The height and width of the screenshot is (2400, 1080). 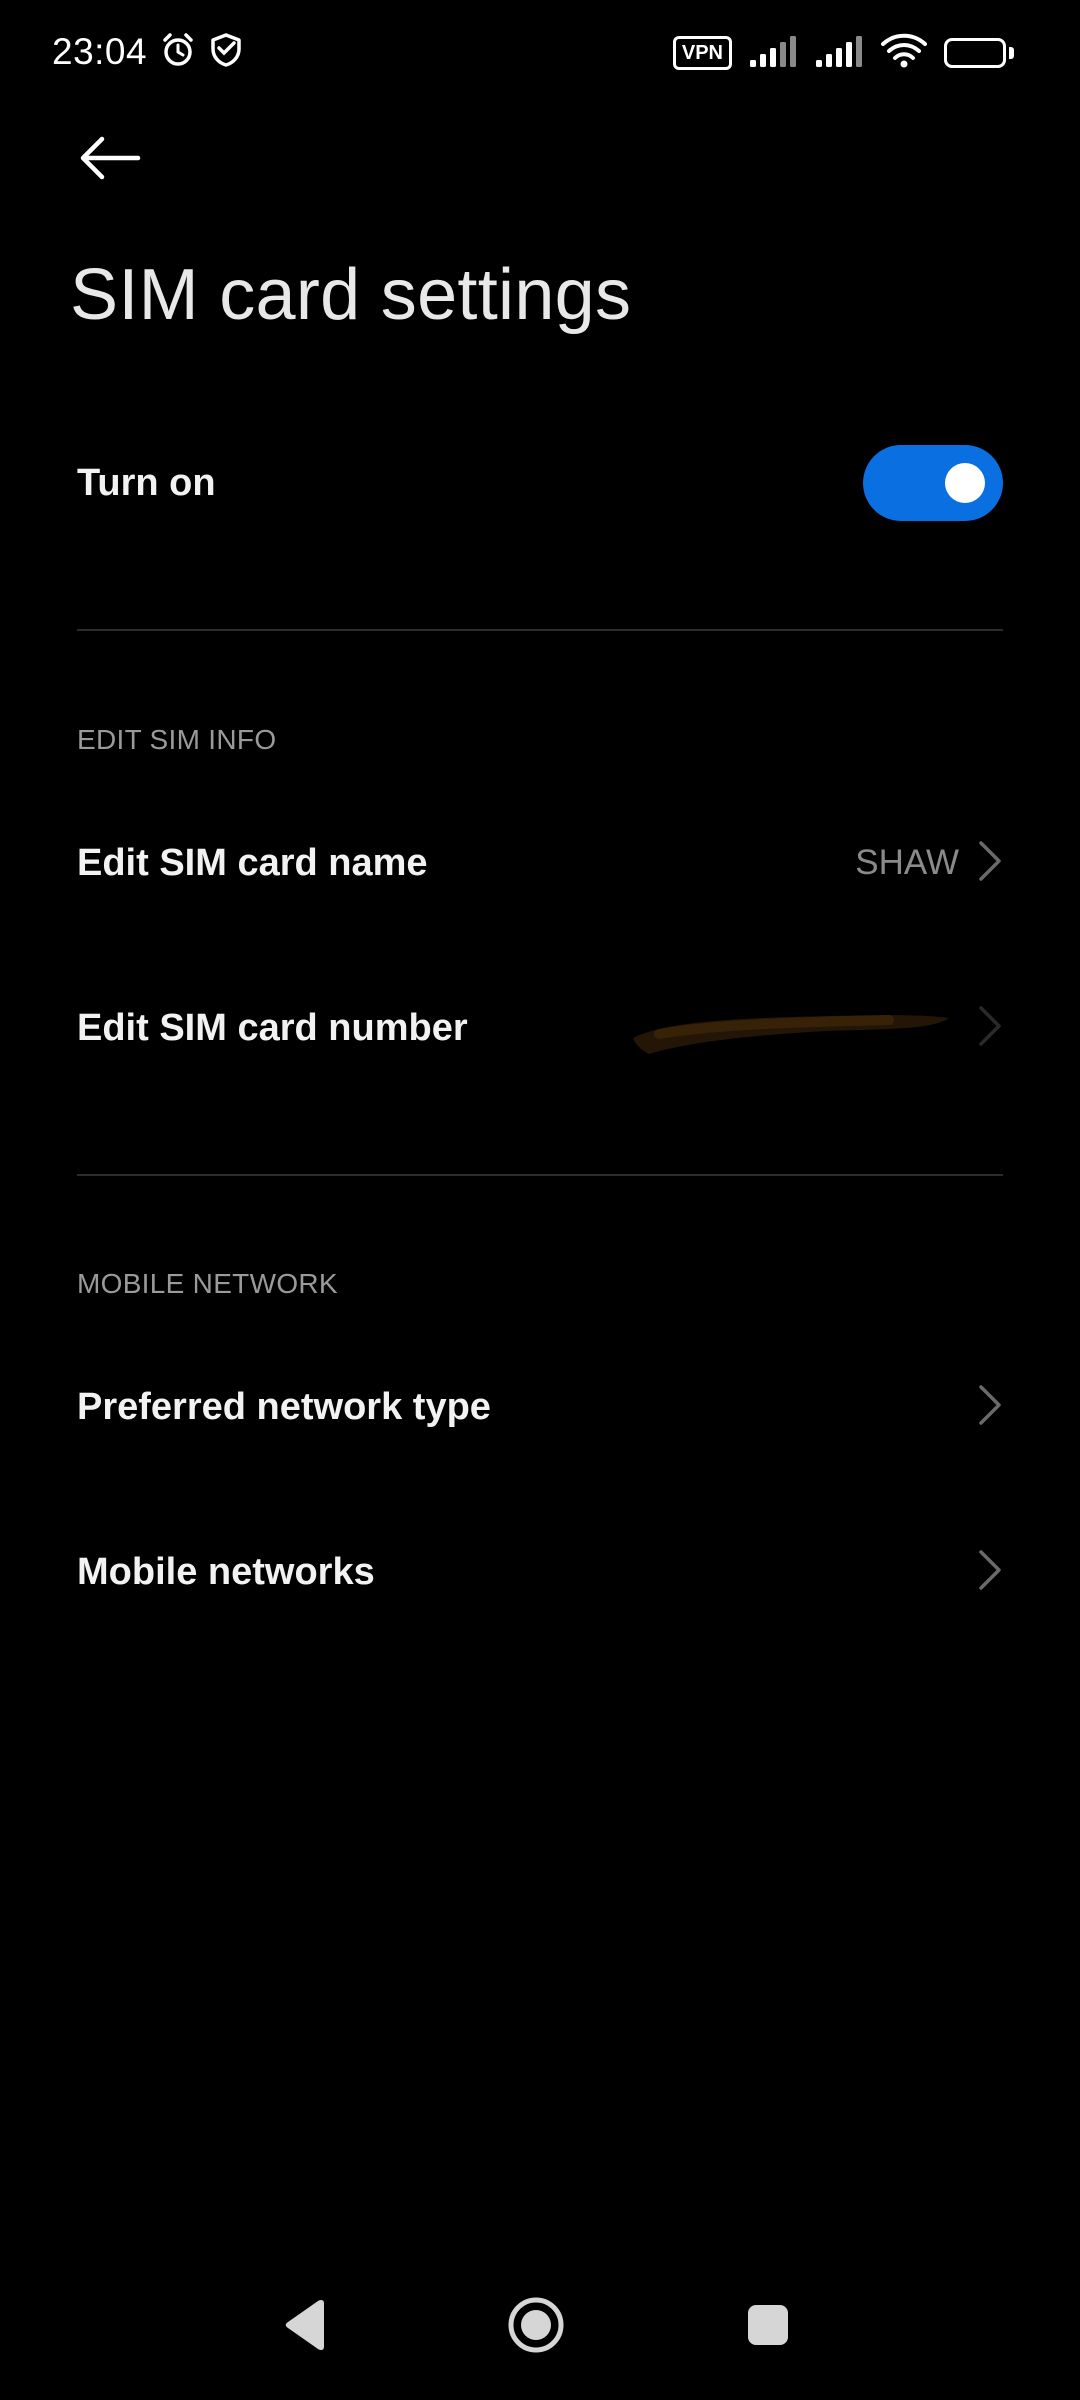 What do you see at coordinates (907, 862) in the screenshot?
I see `sim-name-value: SHAW` at bounding box center [907, 862].